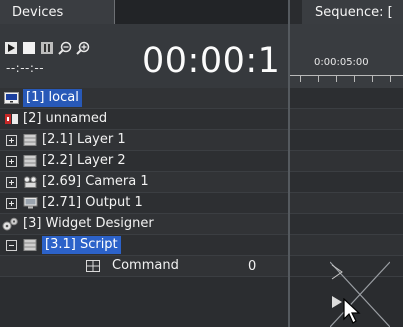 Image resolution: width=403 pixels, height=327 pixels. I want to click on device-row-camera-1: [2.69] Camera 1, so click(144, 182).